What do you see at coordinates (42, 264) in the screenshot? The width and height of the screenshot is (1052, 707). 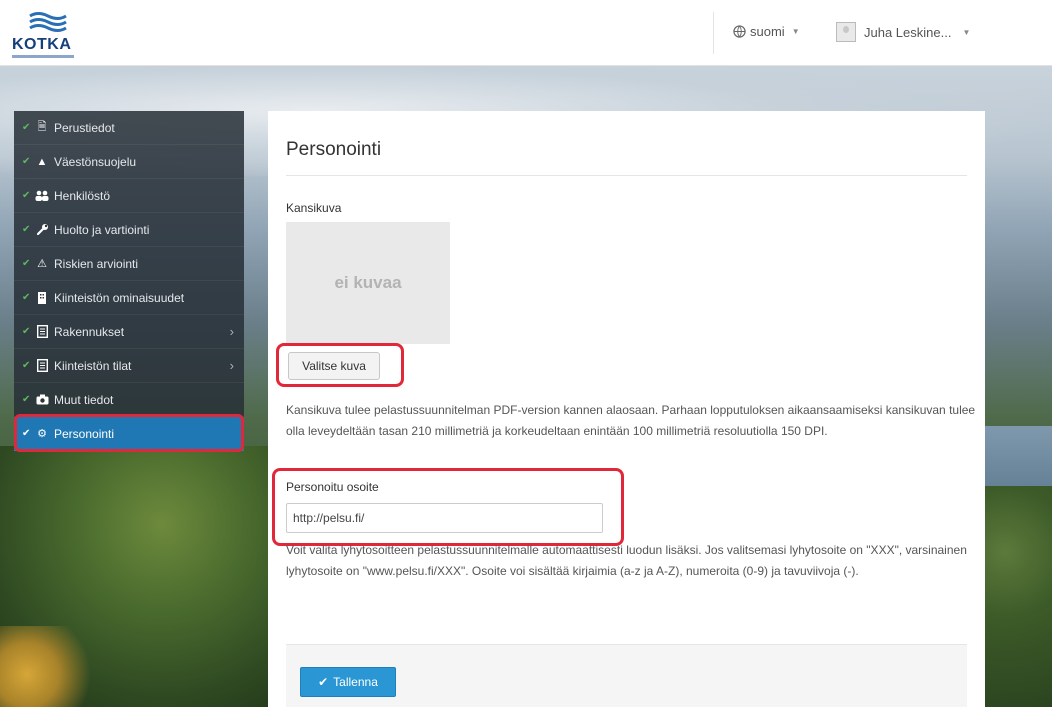 I see `warning-icon: ⚠` at bounding box center [42, 264].